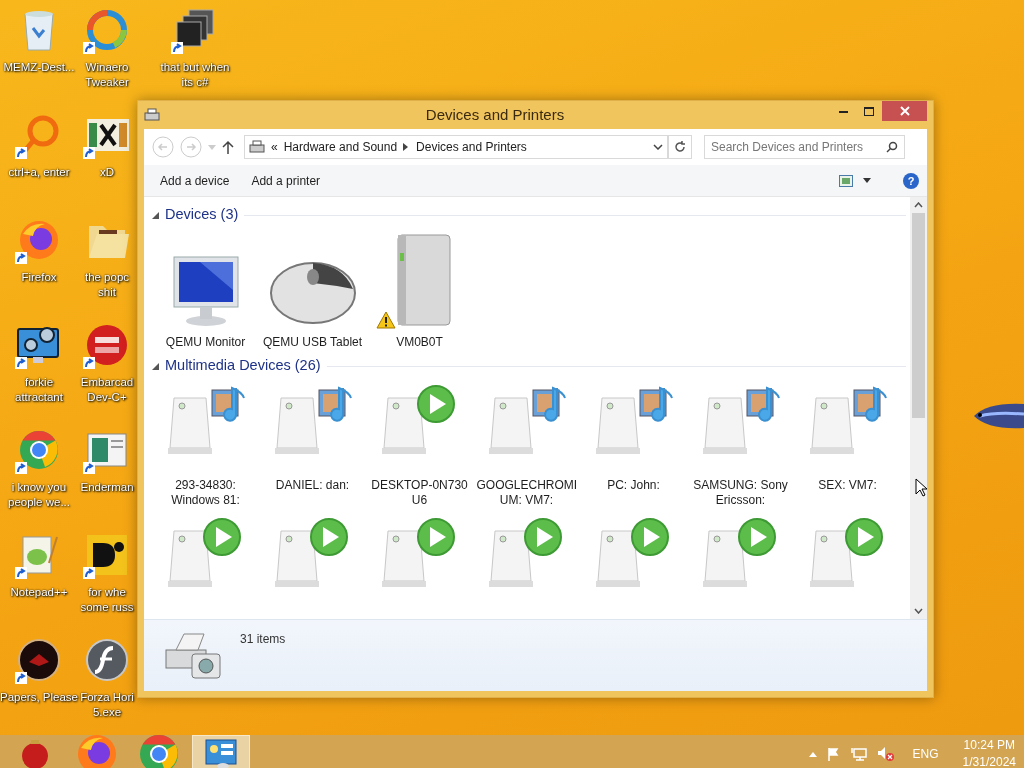 The width and height of the screenshot is (1024, 768). I want to click on search-input: Search Devices and Printers, so click(798, 147).